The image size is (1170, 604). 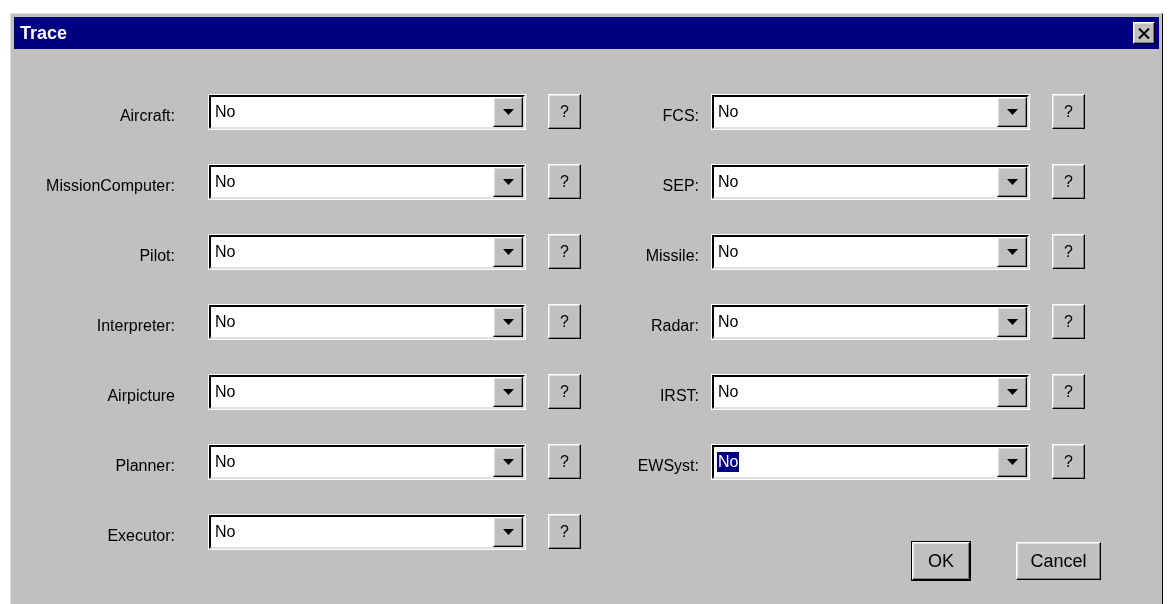 What do you see at coordinates (679, 395) in the screenshot?
I see `field-label: IRST:` at bounding box center [679, 395].